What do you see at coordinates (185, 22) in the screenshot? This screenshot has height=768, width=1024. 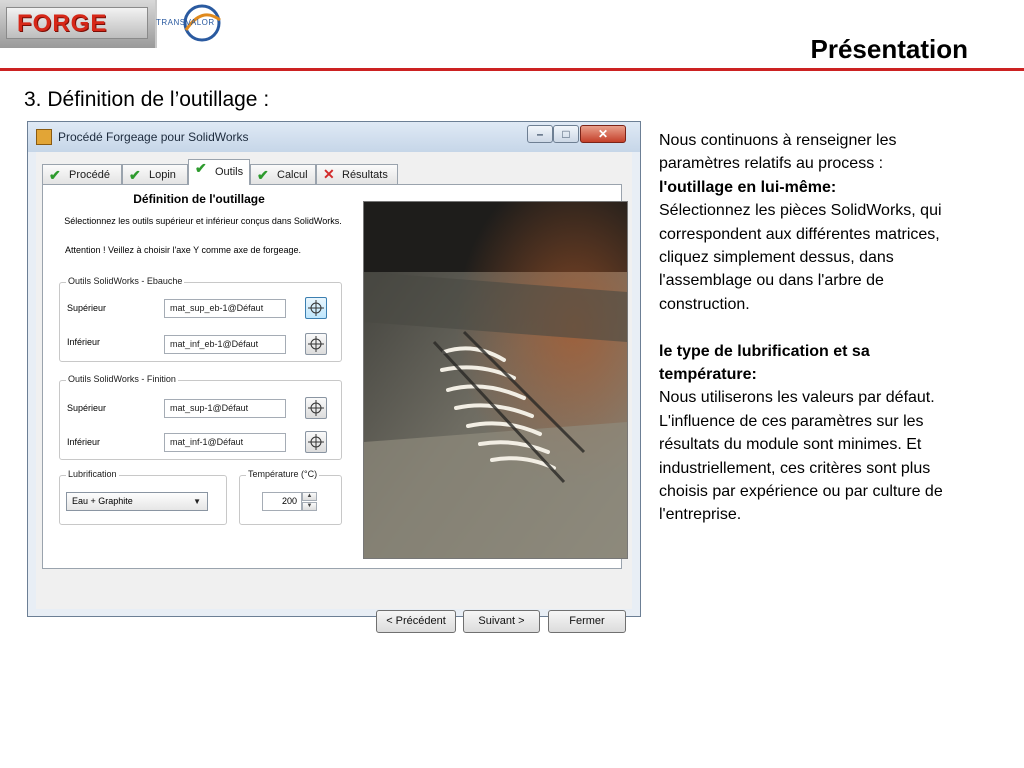 I see `transvalor-logo-text: TRANSVALOR` at bounding box center [185, 22].